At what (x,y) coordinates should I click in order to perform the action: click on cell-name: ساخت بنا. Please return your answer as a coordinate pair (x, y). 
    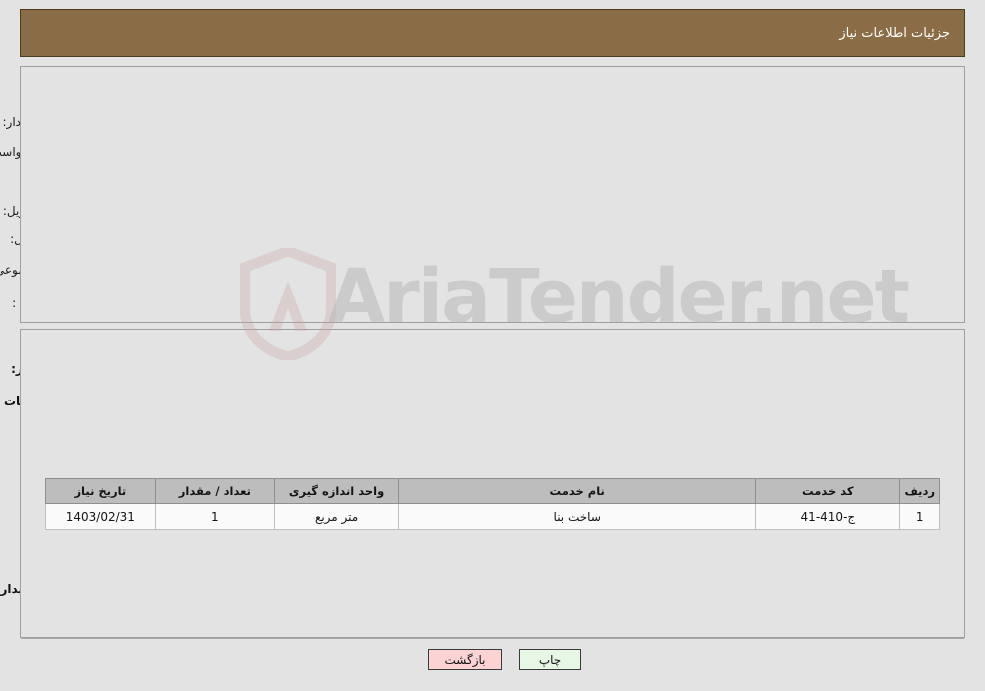
    Looking at the image, I should click on (577, 516).